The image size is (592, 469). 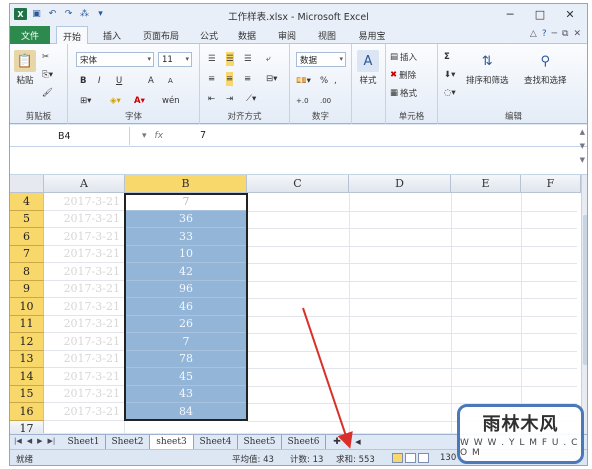 I want to click on cut-icon: ✂, so click(x=45, y=57).